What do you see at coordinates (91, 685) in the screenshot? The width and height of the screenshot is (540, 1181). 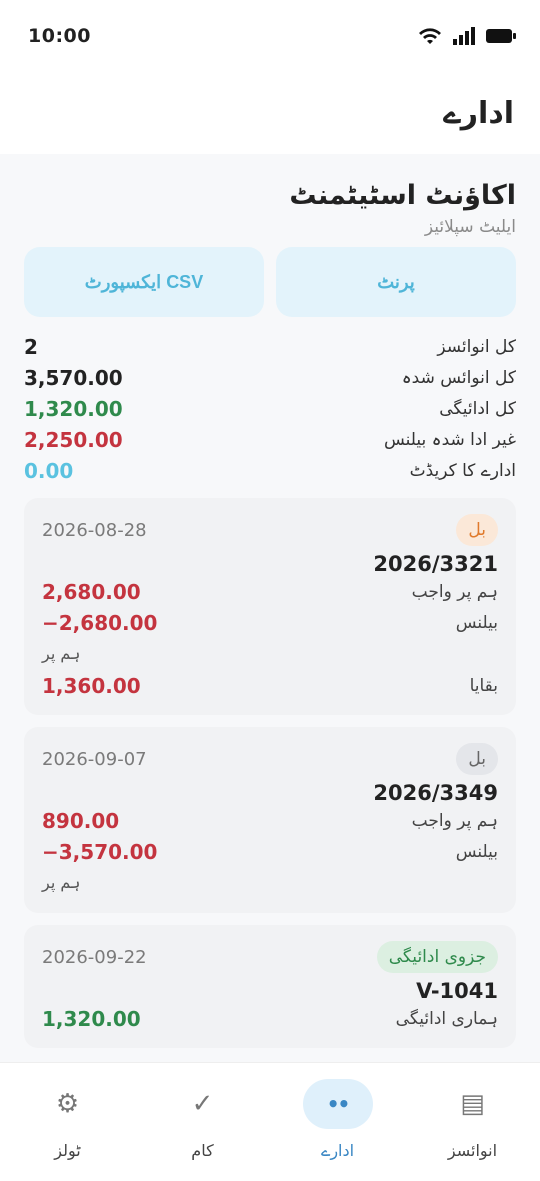 I see `entry-remaining-value: 1,360.00` at bounding box center [91, 685].